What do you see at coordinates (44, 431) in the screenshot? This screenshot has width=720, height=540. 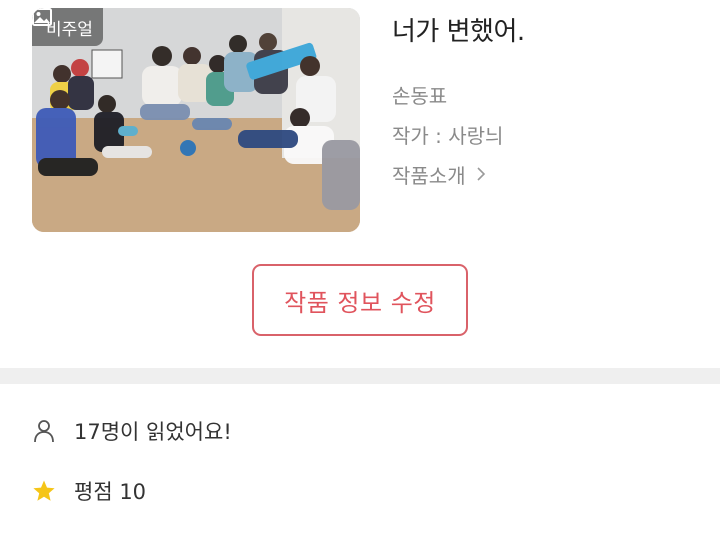 I see `person-icon` at bounding box center [44, 431].